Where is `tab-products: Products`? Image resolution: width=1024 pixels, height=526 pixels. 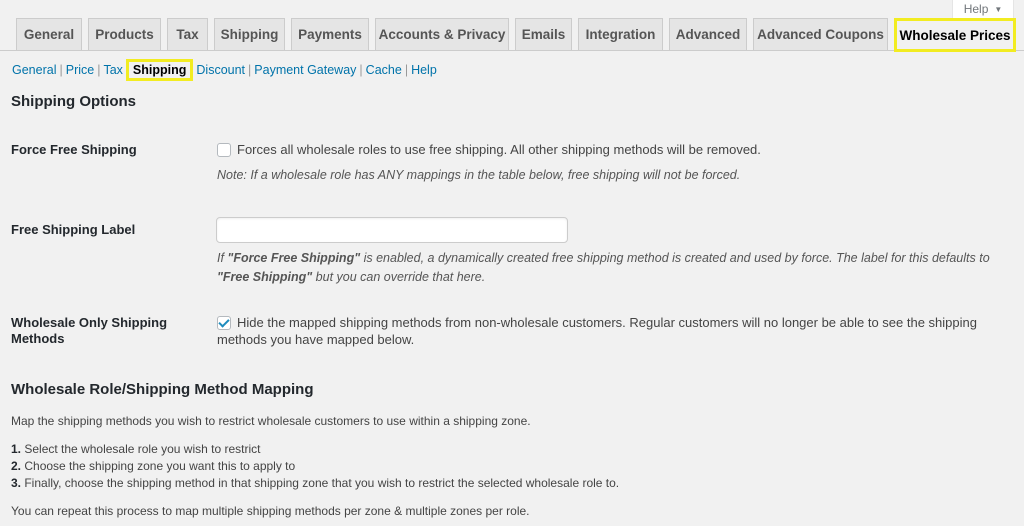 tab-products: Products is located at coordinates (124, 34).